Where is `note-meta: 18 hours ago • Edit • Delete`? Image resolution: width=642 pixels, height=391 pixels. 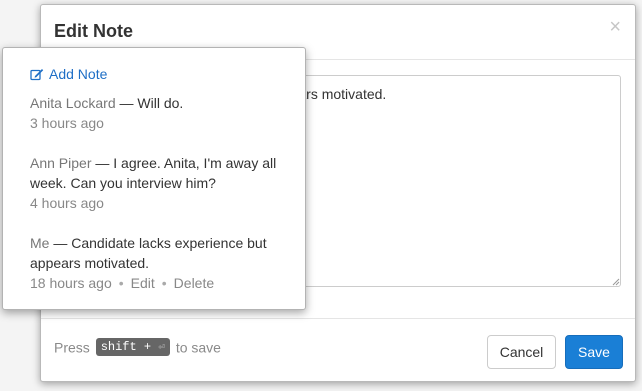
note-meta: 18 hours ago • Edit • Delete is located at coordinates (162, 283).